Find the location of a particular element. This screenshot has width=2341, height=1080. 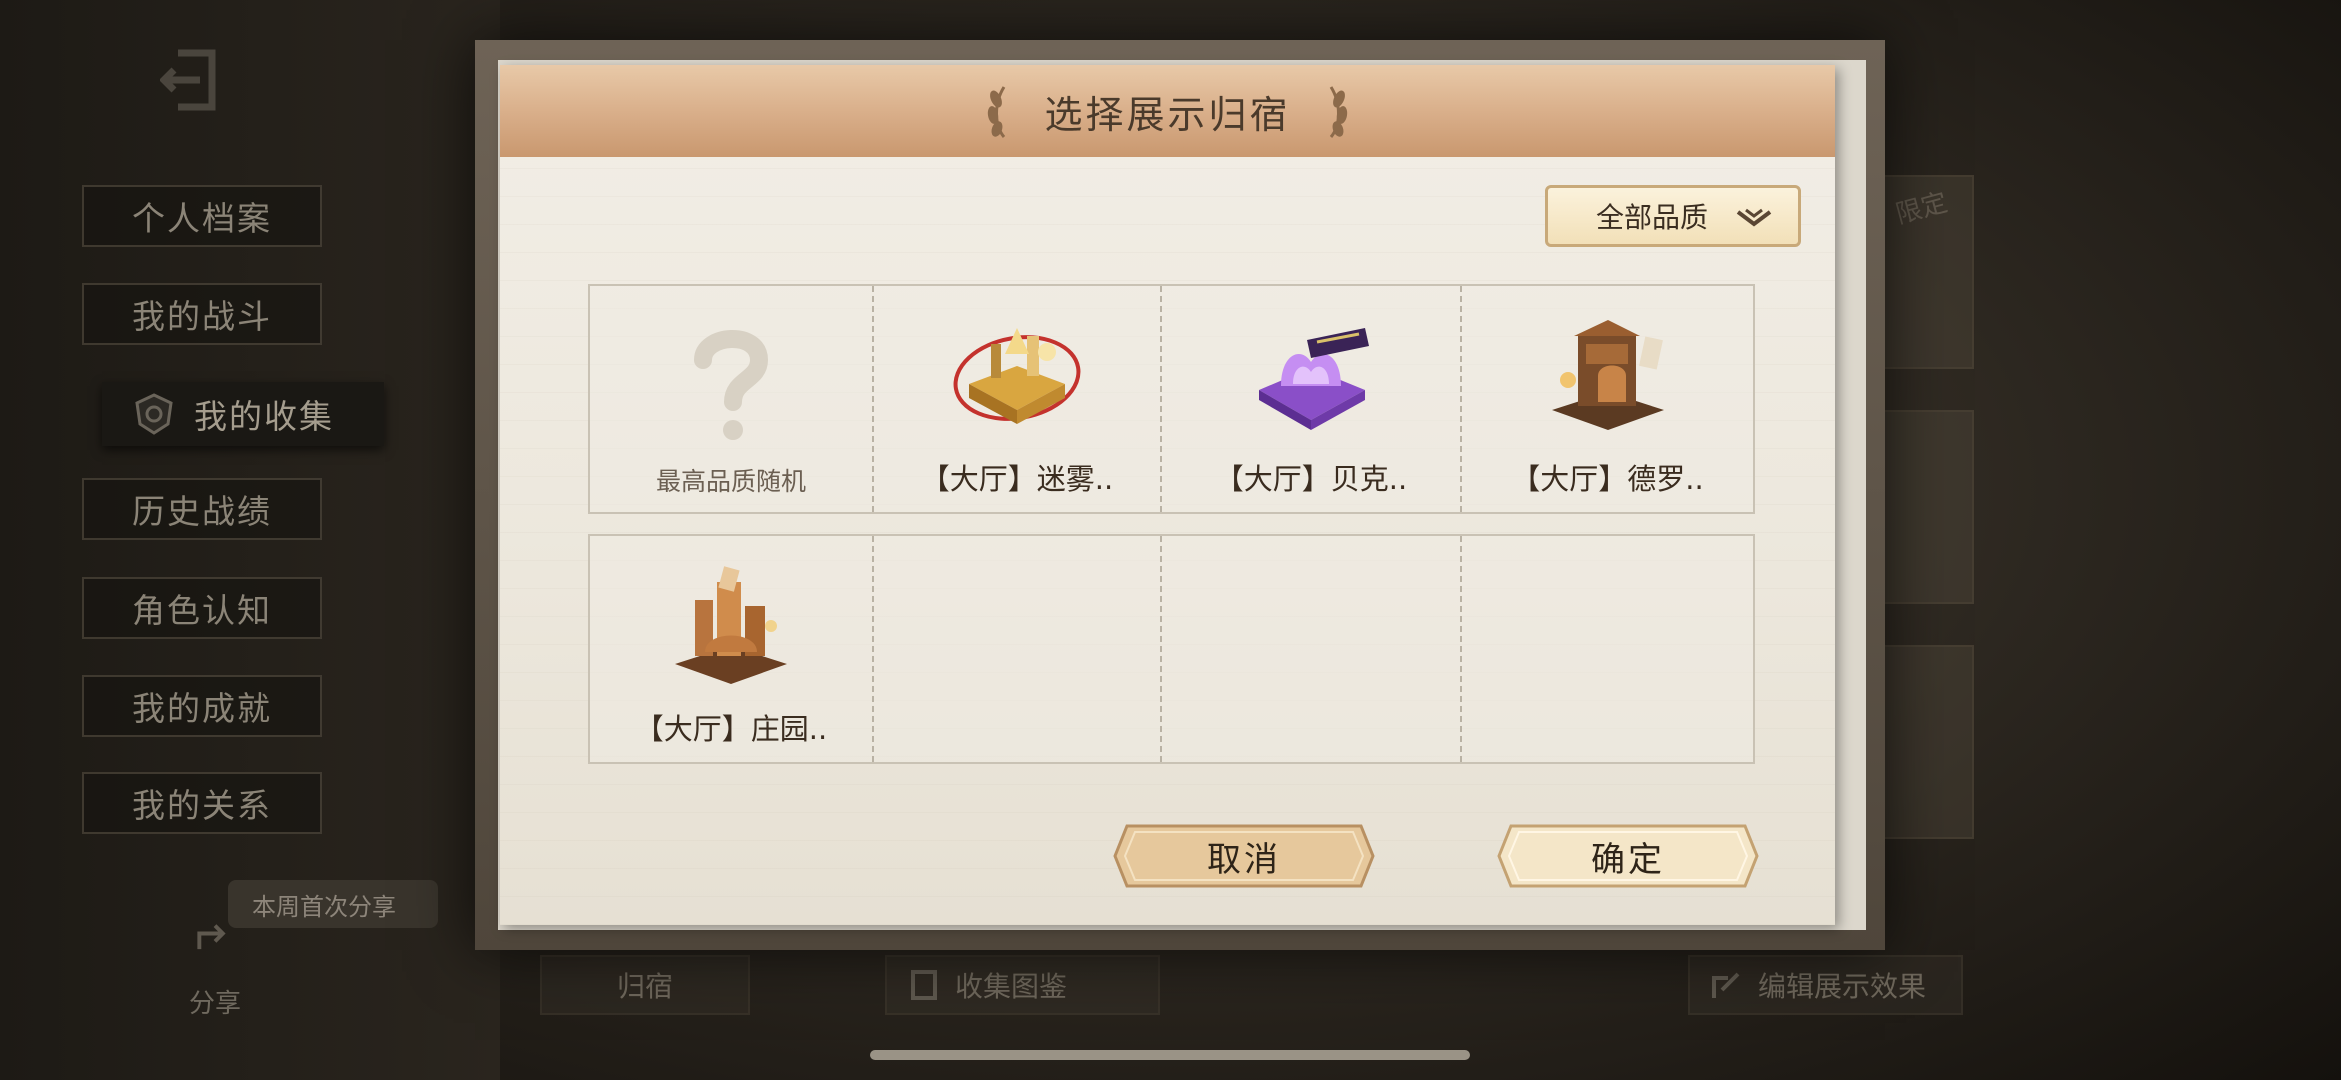

sidebar-item-history: 历史战绩 is located at coordinates (202, 509).